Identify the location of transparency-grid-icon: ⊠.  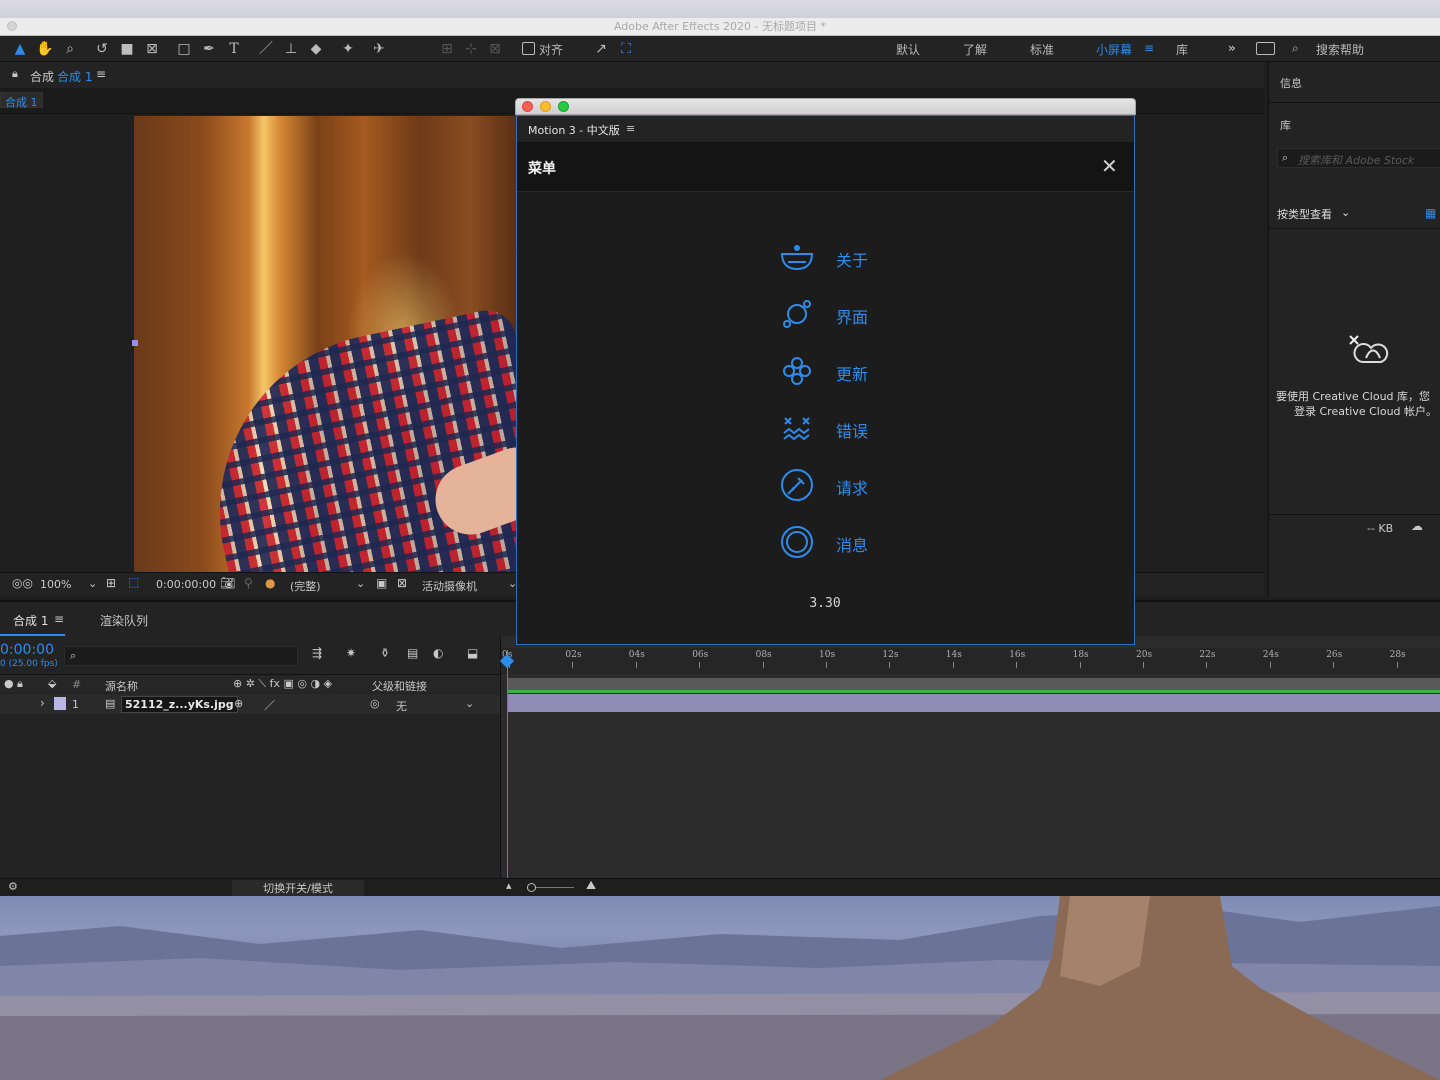
(402, 583).